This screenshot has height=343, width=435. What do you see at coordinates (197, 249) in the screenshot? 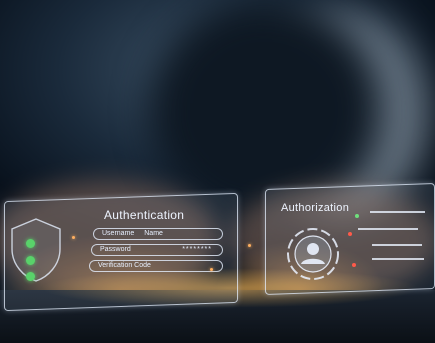
I see `password-value: ********` at bounding box center [197, 249].